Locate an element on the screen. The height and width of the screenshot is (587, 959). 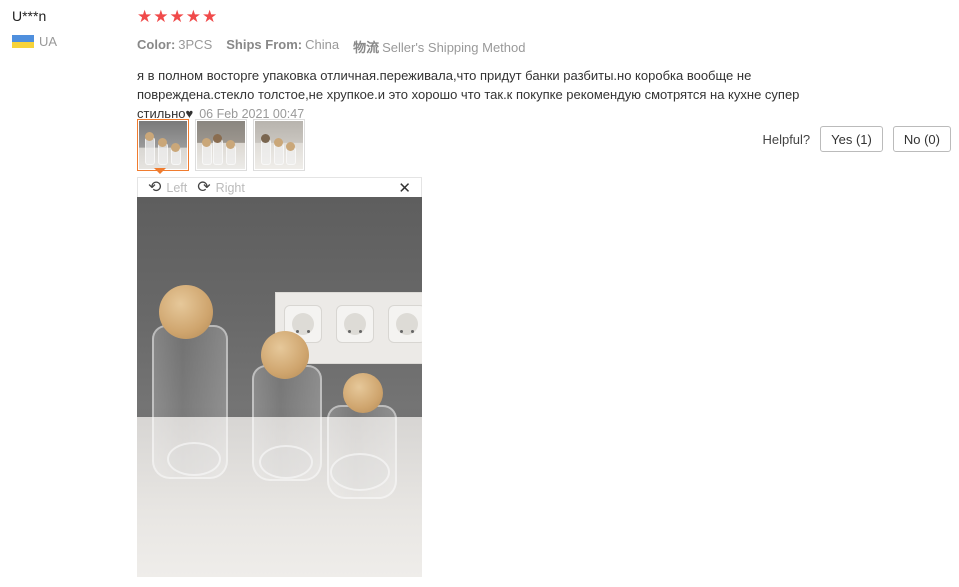
photo-viewer-toolbar: ⟲ Left ⟳ Right ✕ is located at coordinates (279, 187).